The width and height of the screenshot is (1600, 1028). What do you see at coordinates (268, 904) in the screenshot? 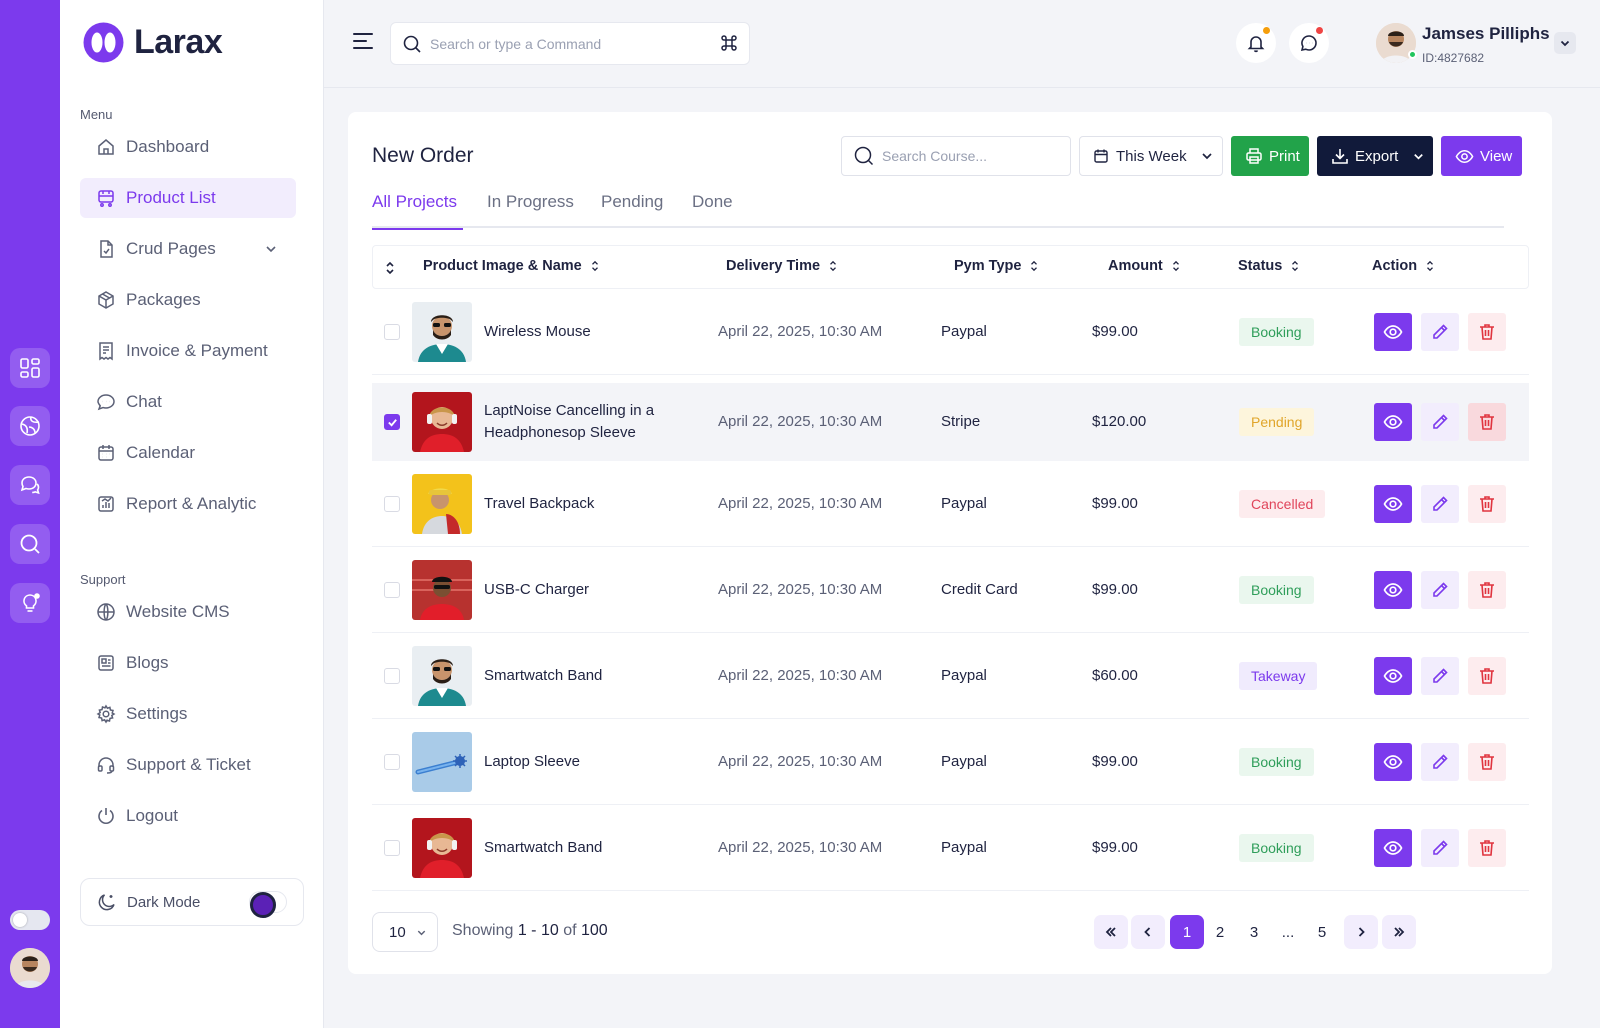
I see `dark-mode-switch` at bounding box center [268, 904].